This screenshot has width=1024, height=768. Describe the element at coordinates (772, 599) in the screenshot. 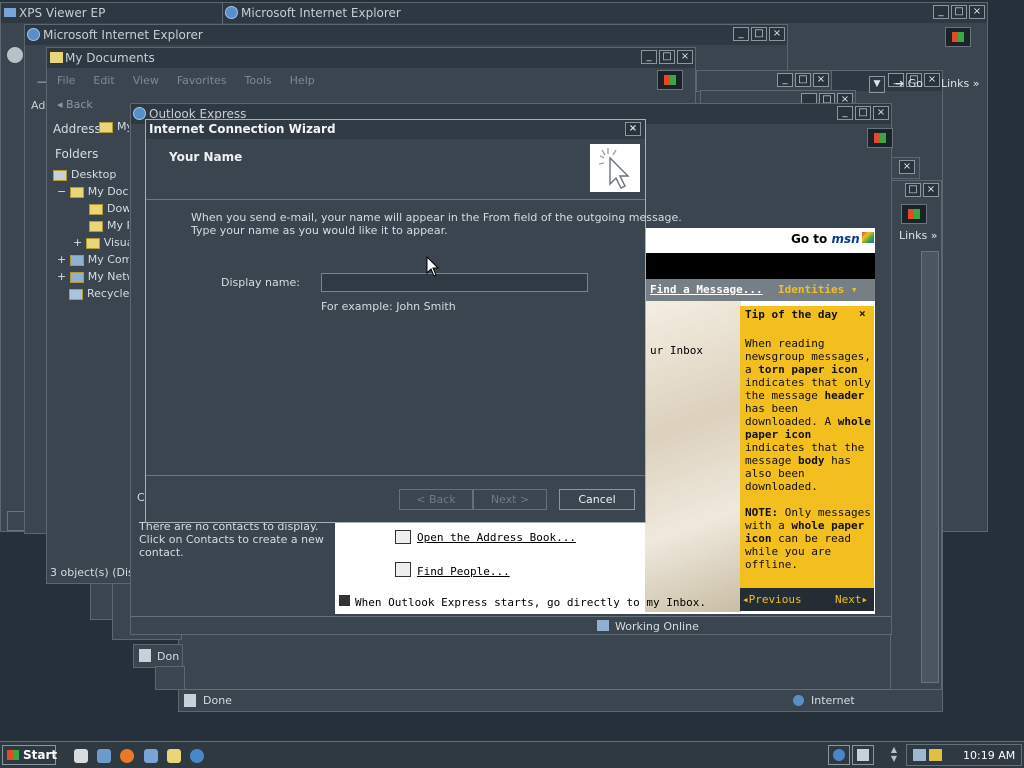

I see `tip-previous-button: ◂Previous` at that location.